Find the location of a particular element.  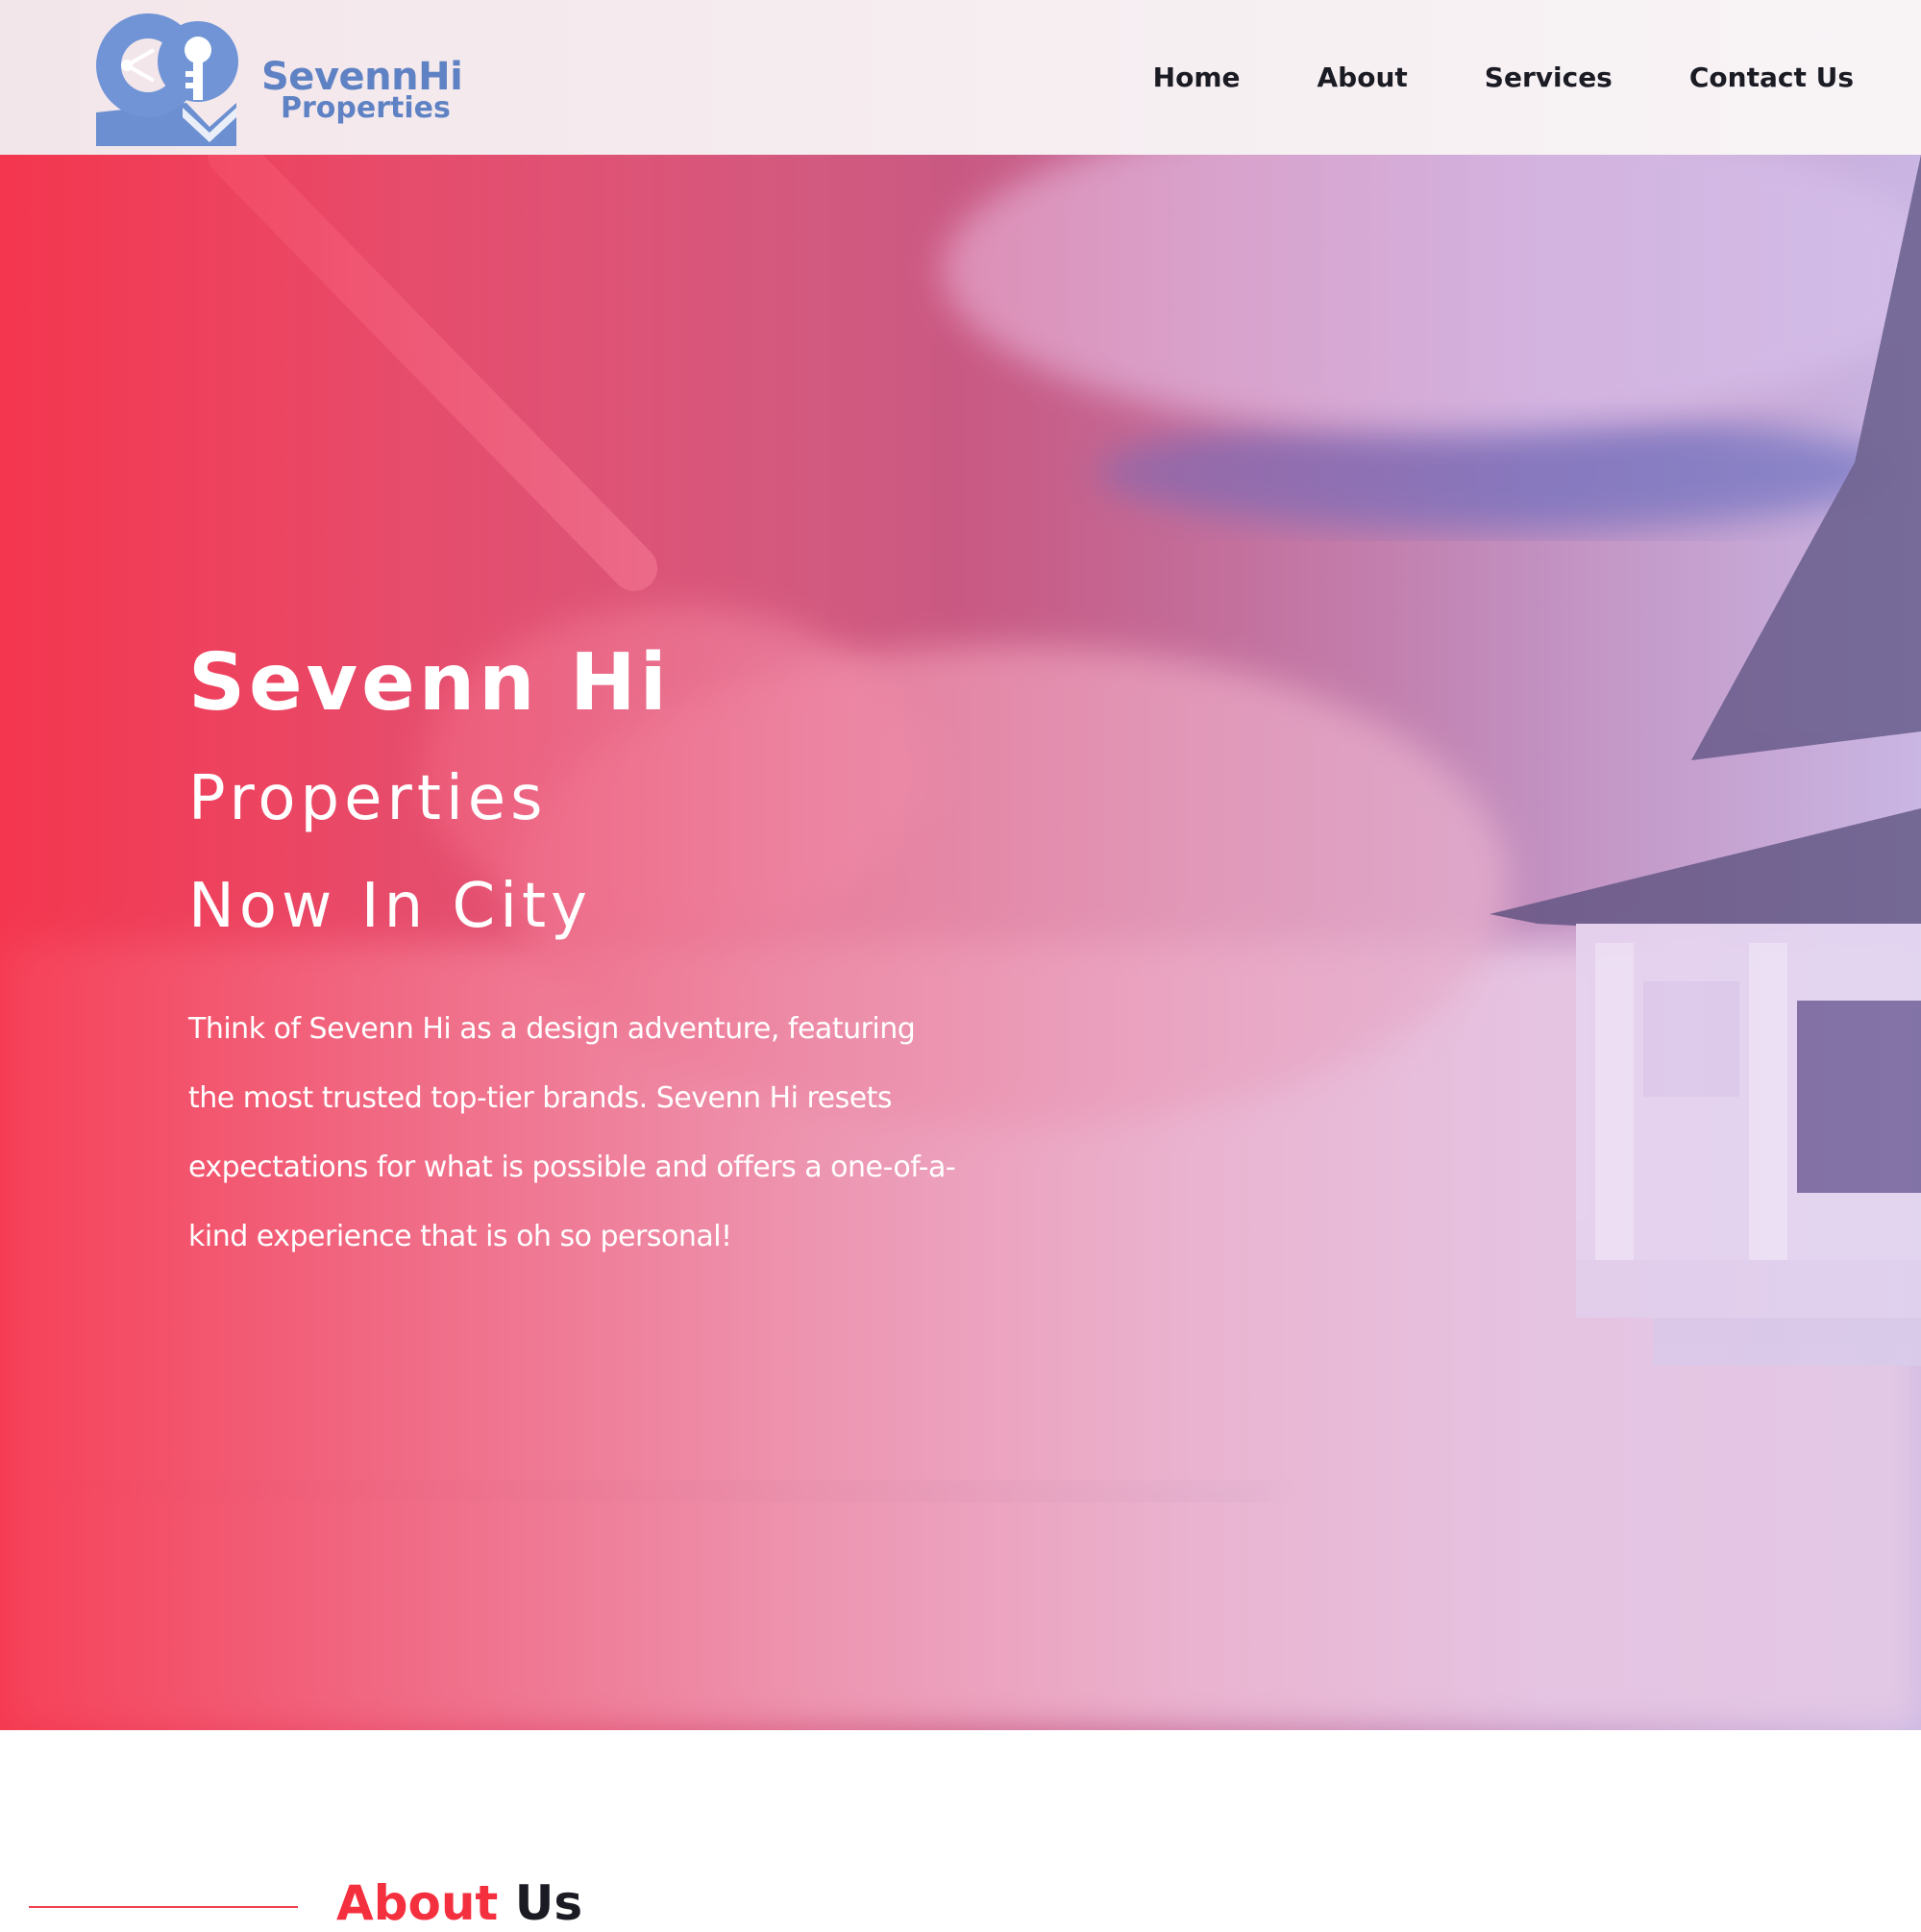

hero-subtitle: Properties is located at coordinates (368, 798).